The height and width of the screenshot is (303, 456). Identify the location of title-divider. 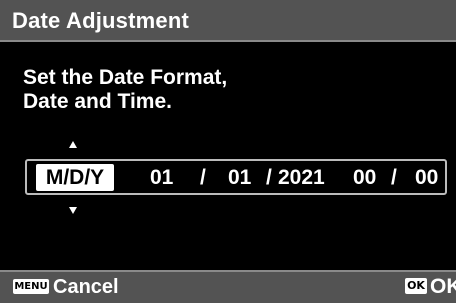
(228, 41).